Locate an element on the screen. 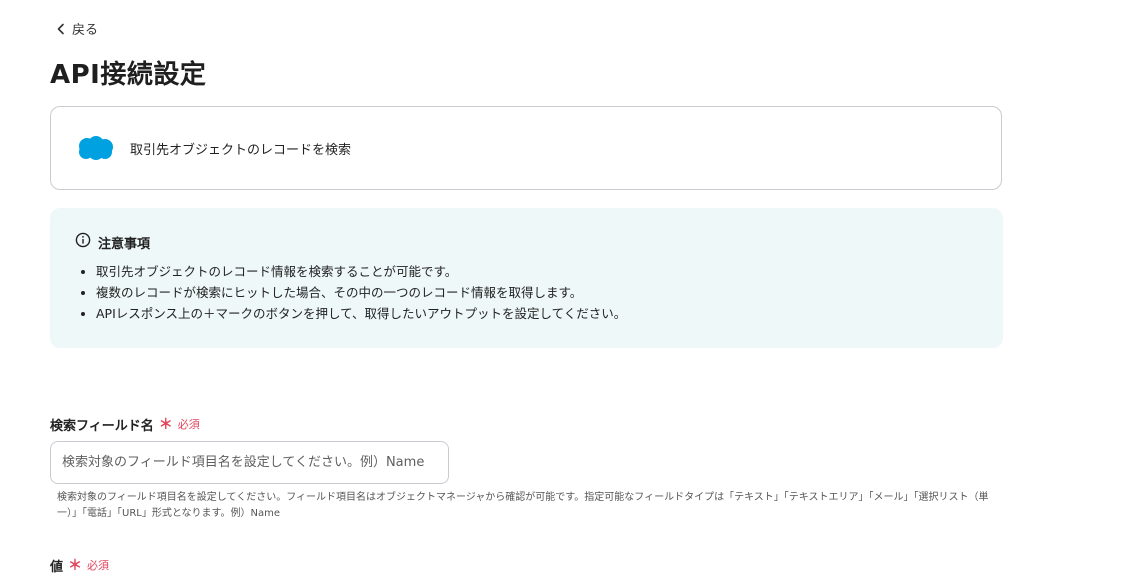 The height and width of the screenshot is (579, 1135). action-label: 取引先オブジェクトのレコードを検索 is located at coordinates (241, 150).